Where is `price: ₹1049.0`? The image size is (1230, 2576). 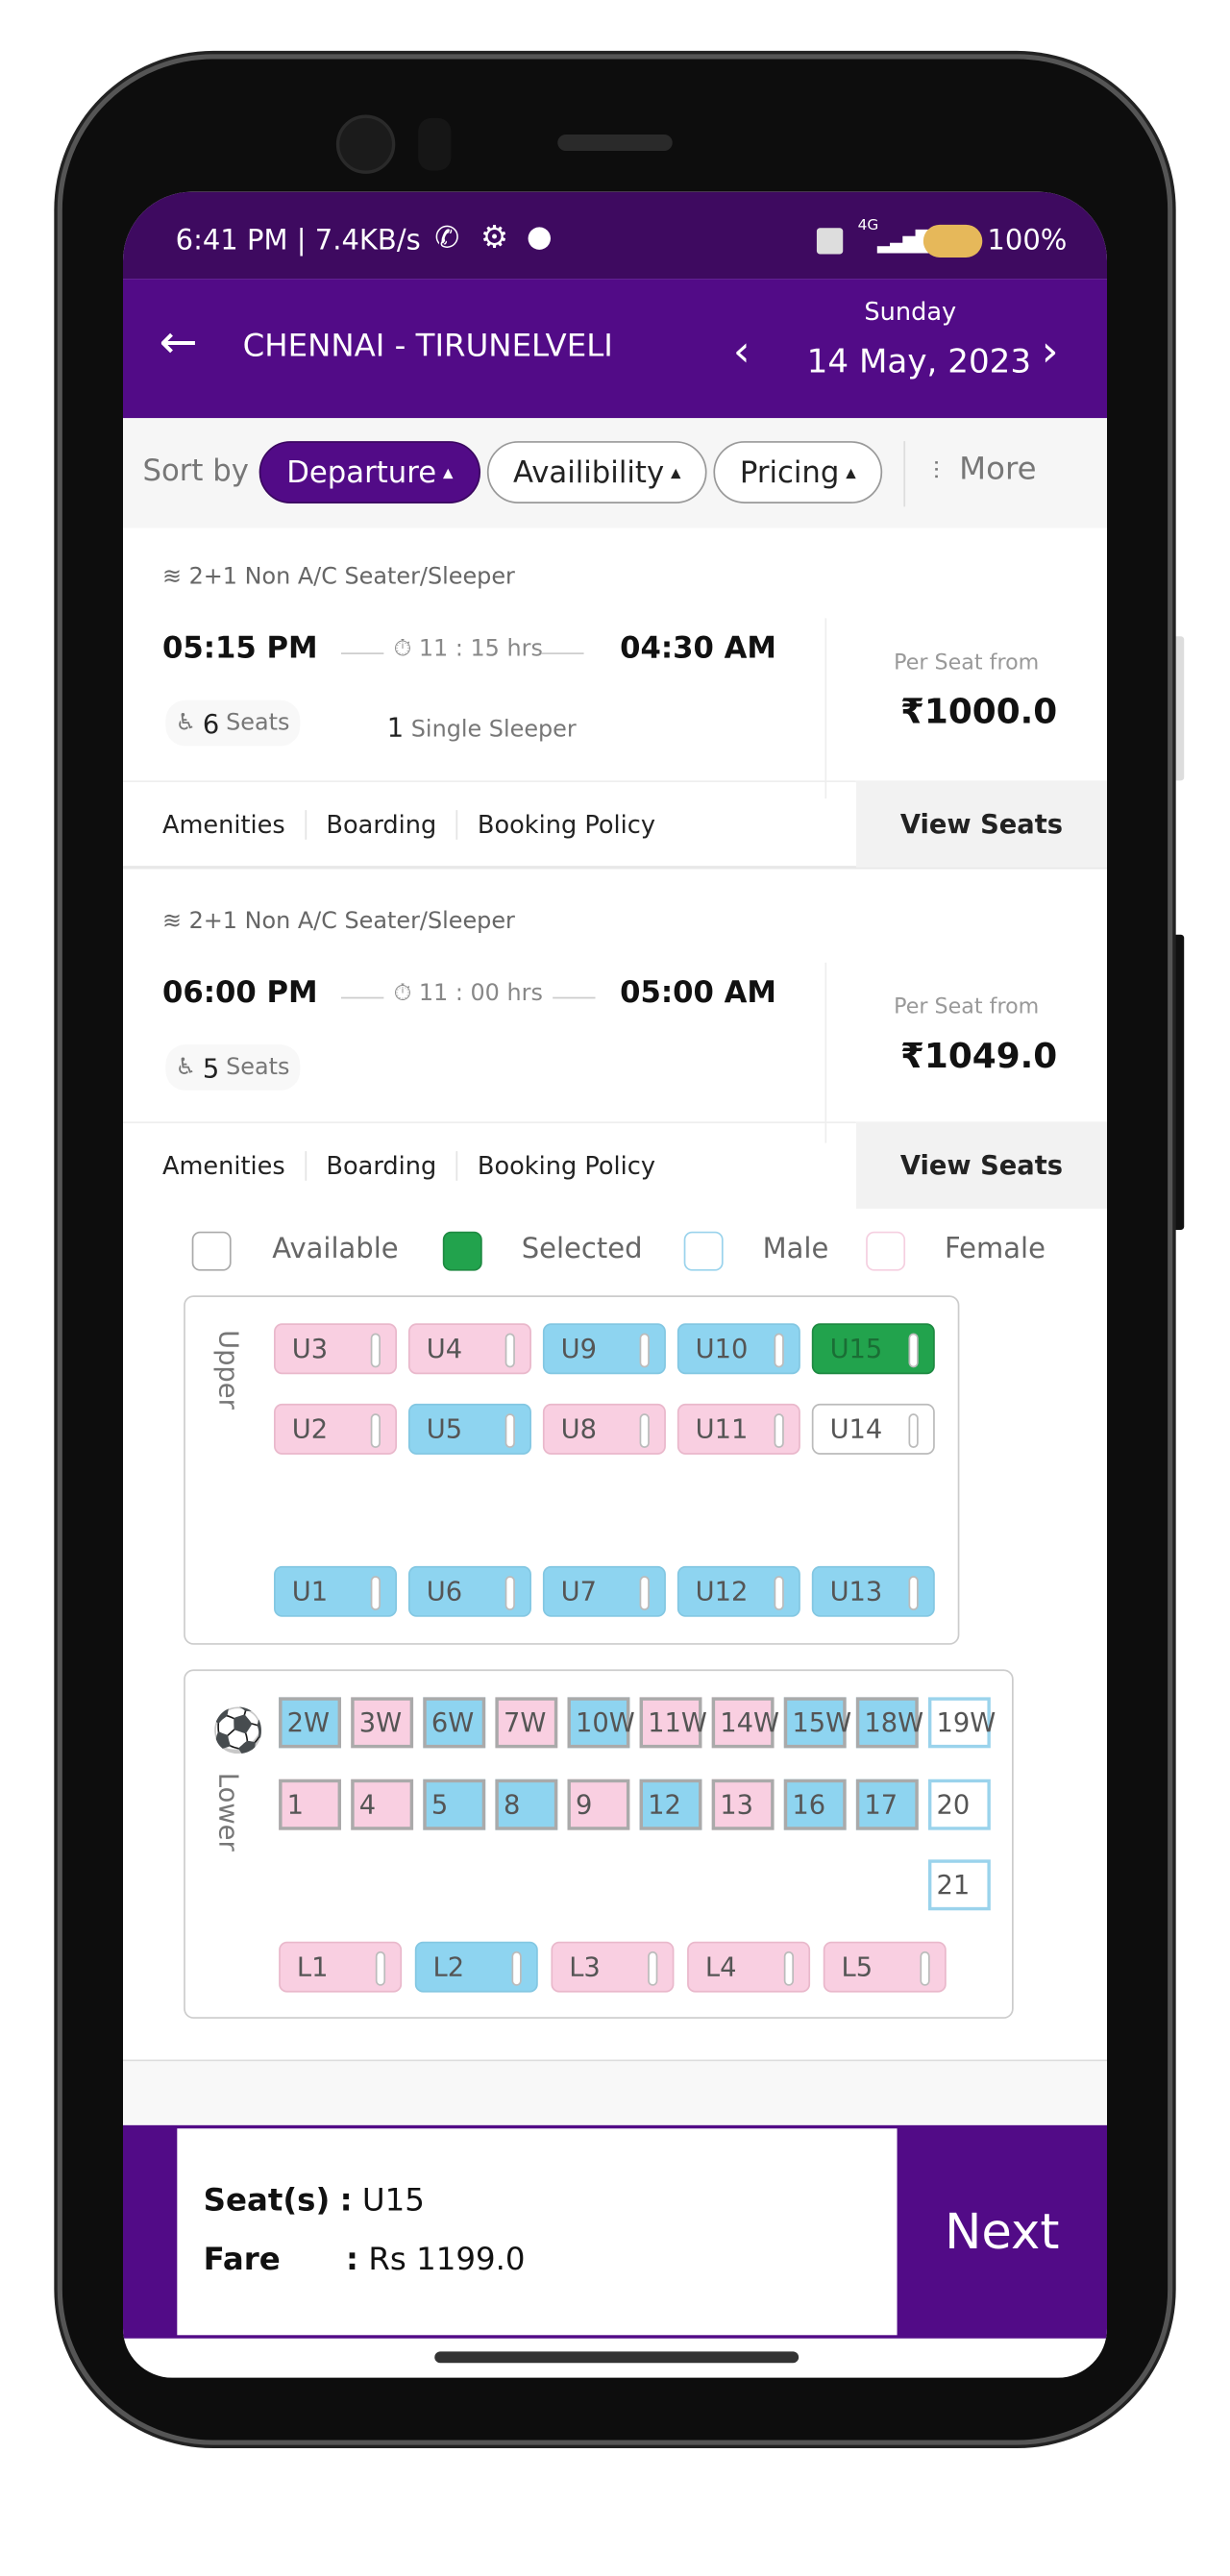
price: ₹1049.0 is located at coordinates (979, 1056).